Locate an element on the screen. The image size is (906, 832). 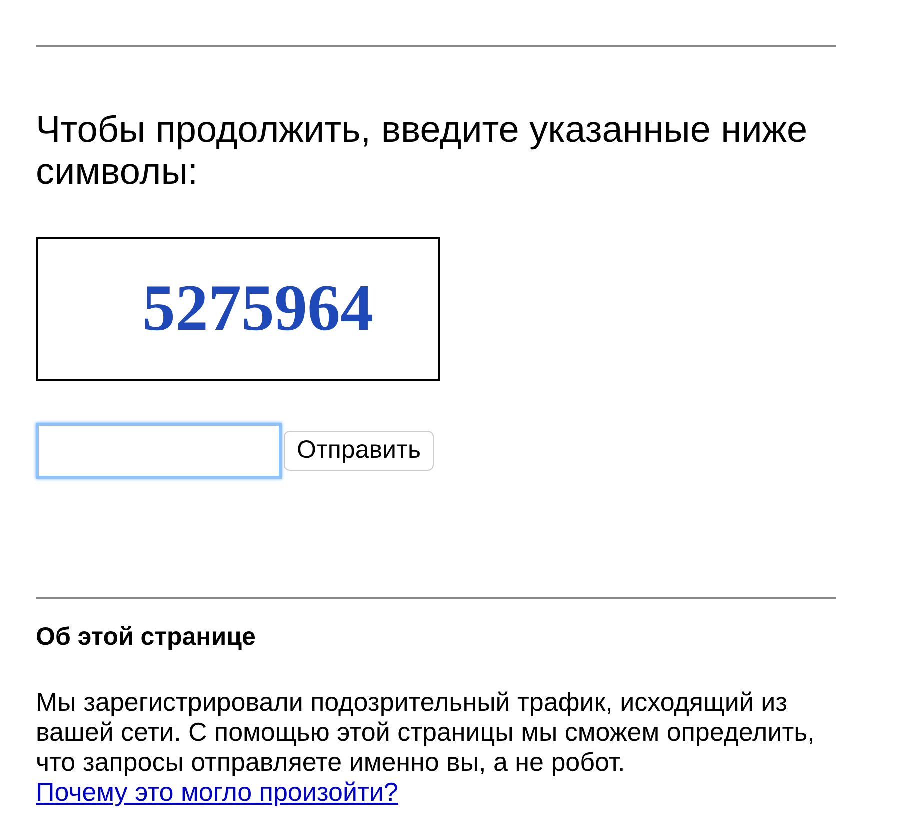
prompt-text: Чтобы продолжить, введите указанные ниже символы: is located at coordinates (422, 151).